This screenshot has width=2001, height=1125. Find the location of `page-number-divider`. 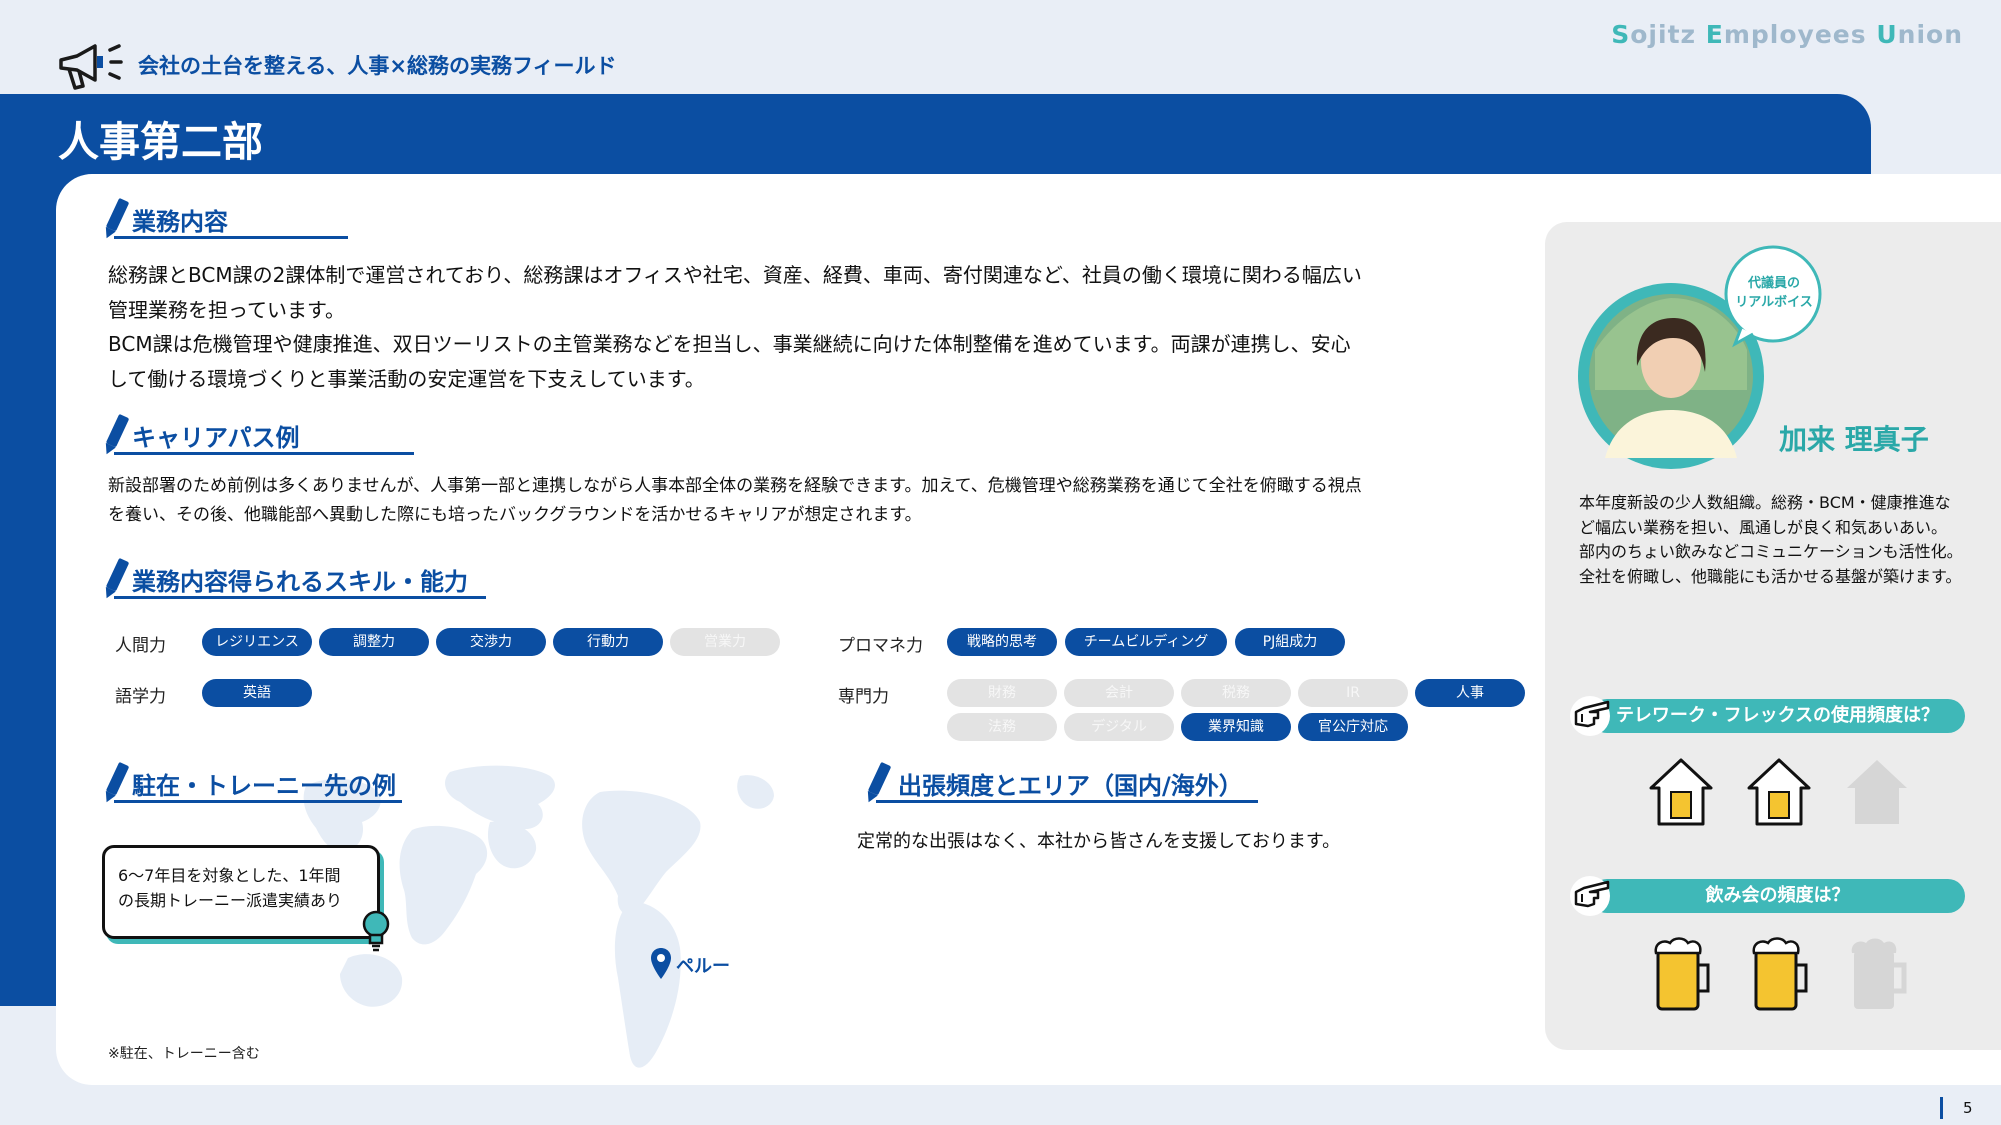

page-number-divider is located at coordinates (1941, 1108).